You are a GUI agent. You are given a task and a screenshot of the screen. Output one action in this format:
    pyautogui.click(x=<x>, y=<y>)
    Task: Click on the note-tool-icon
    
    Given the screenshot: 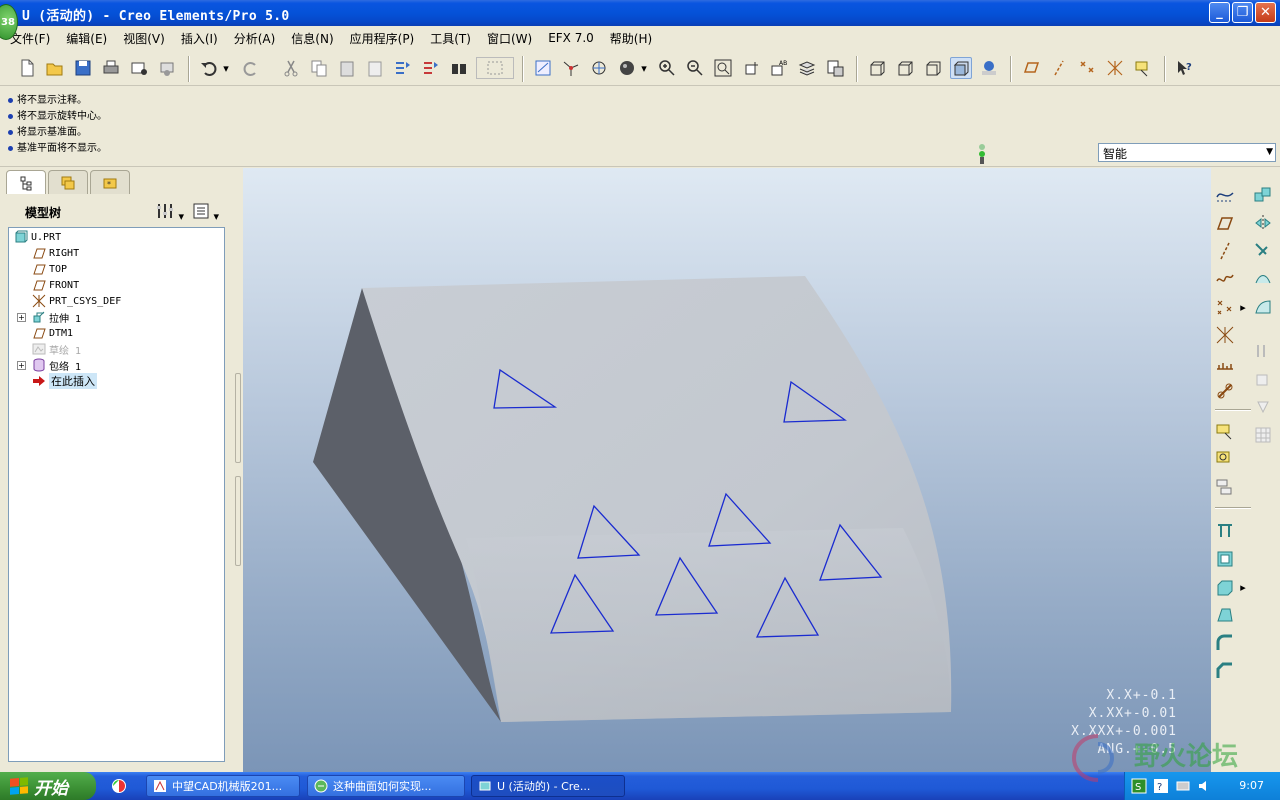 What is the action you would take?
    pyautogui.click(x=1225, y=431)
    